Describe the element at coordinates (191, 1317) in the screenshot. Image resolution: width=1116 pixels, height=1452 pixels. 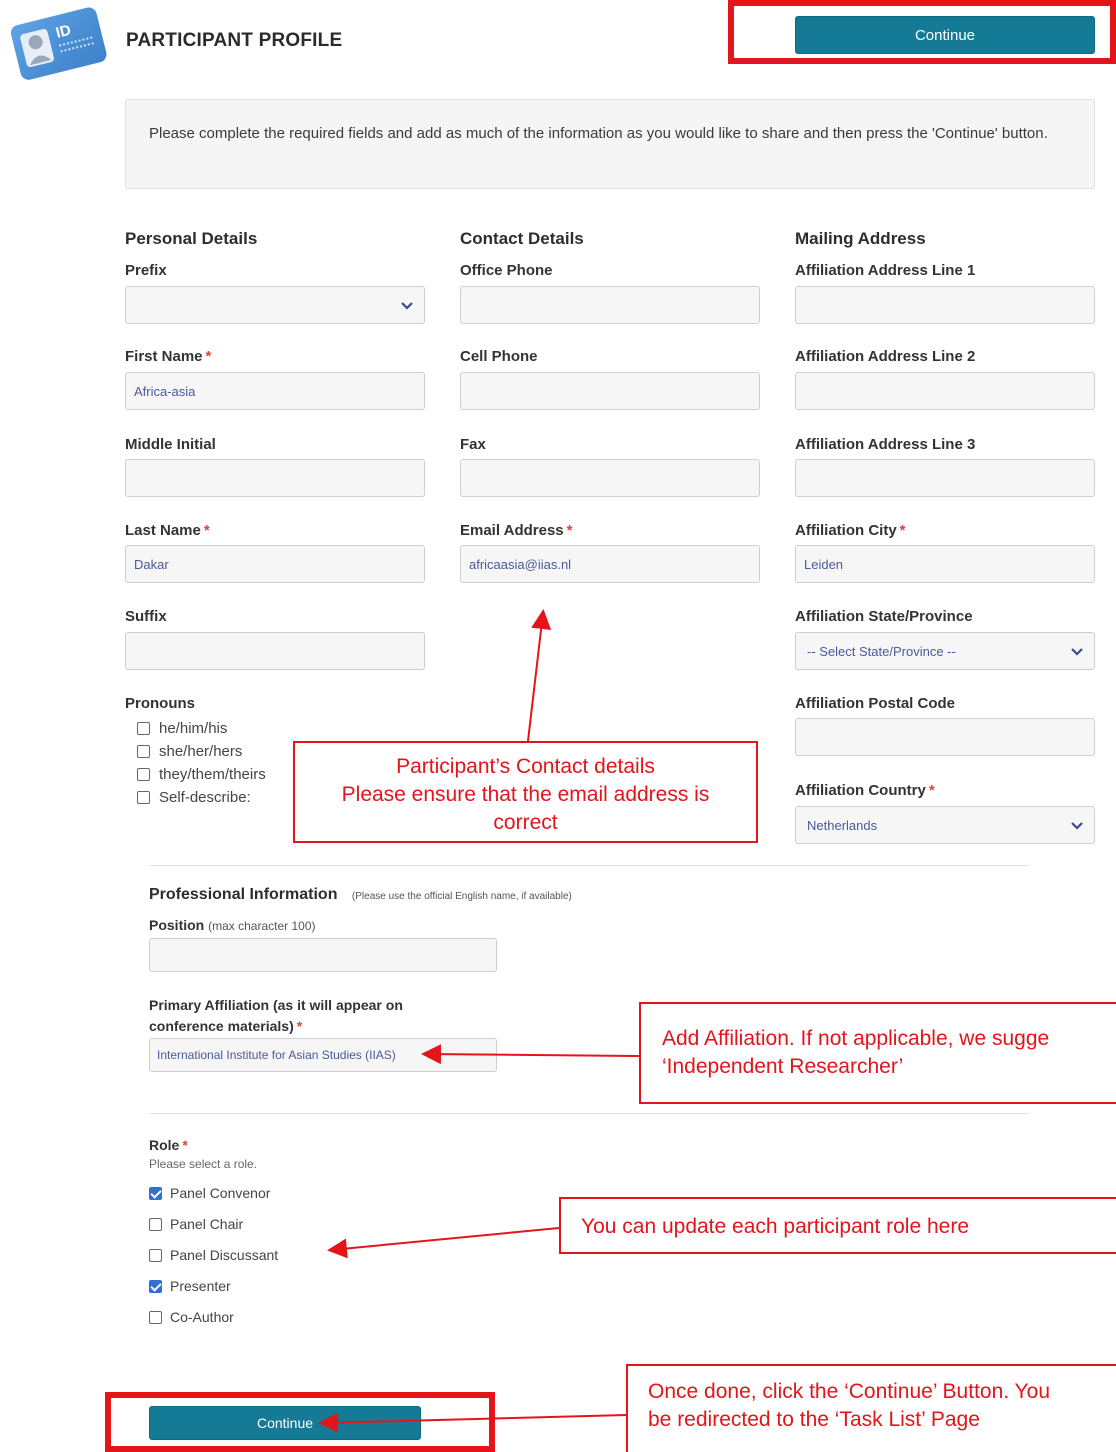
I see `role-option: Co-Author` at that location.